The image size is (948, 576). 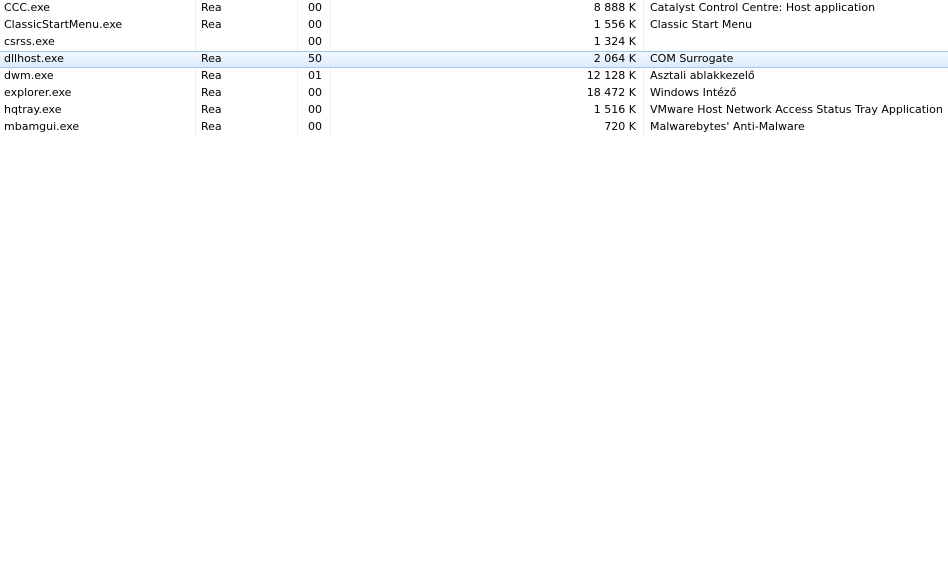 I want to click on process-description: Asztali ablakkezelő, so click(x=702, y=75).